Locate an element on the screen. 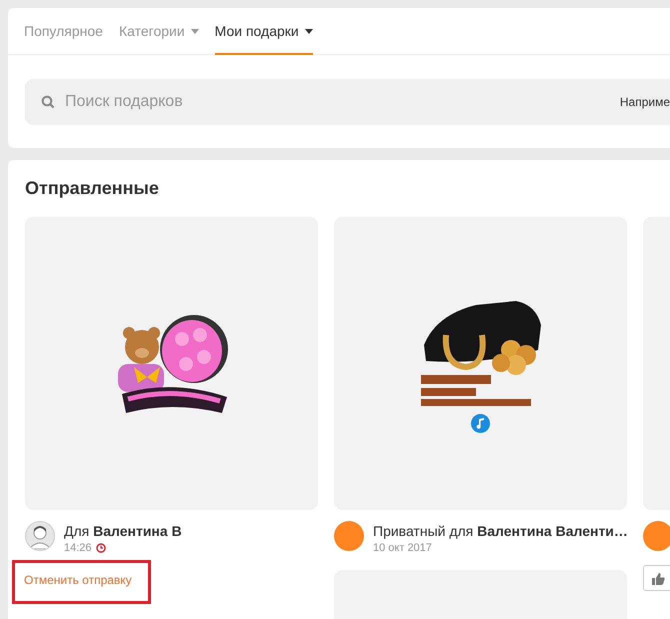 The width and height of the screenshot is (670, 619). search-icon is located at coordinates (48, 102).